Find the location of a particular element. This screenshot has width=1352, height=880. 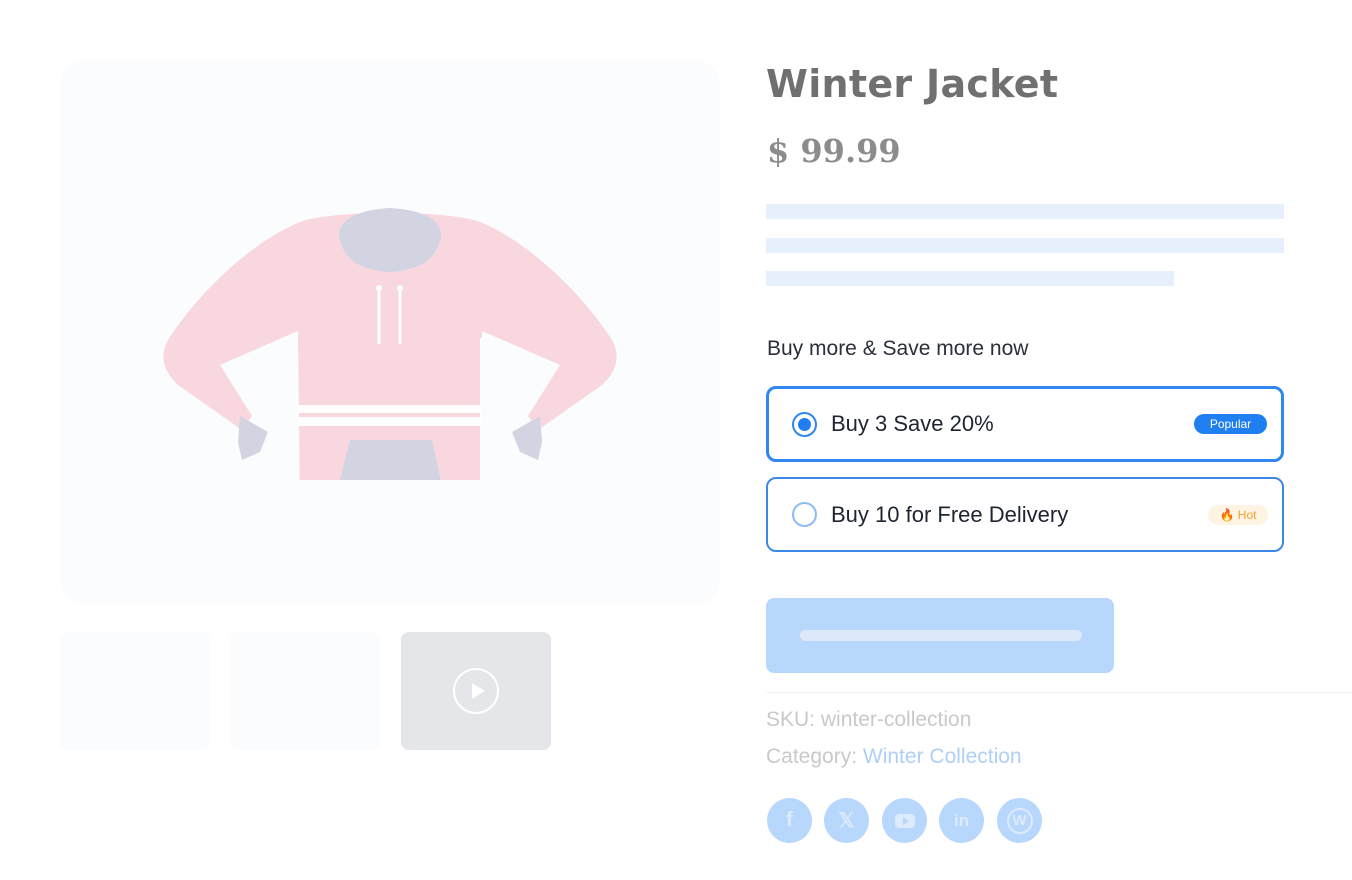

popular-badge: Popular is located at coordinates (1230, 424).